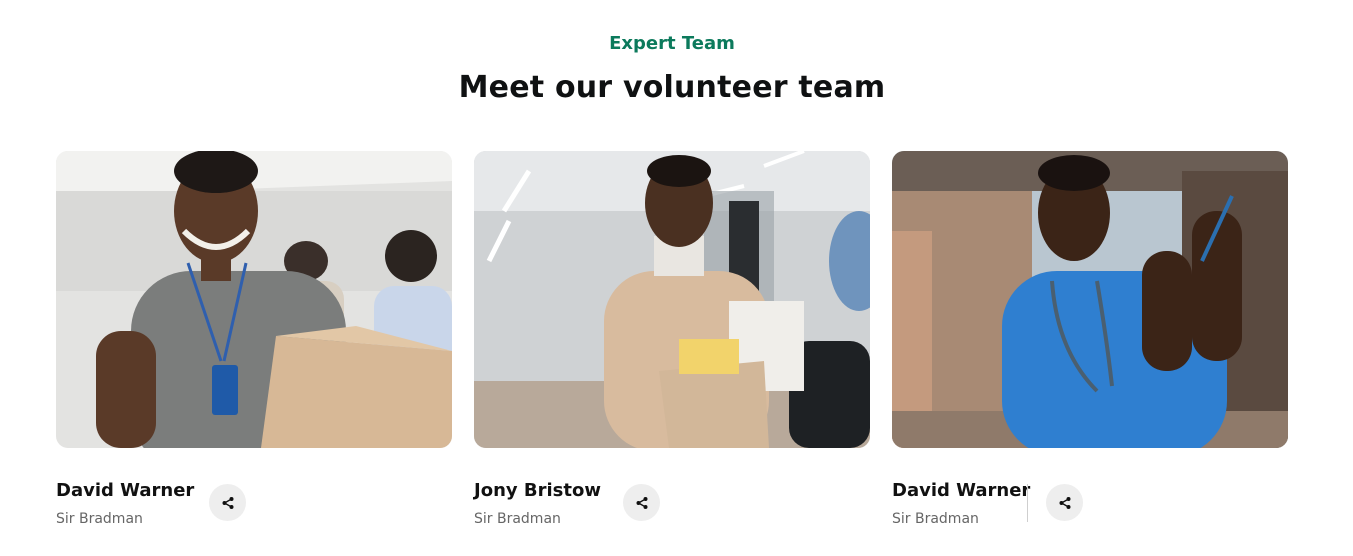  What do you see at coordinates (672, 43) in the screenshot?
I see `section-eyebrow: Expert Team` at bounding box center [672, 43].